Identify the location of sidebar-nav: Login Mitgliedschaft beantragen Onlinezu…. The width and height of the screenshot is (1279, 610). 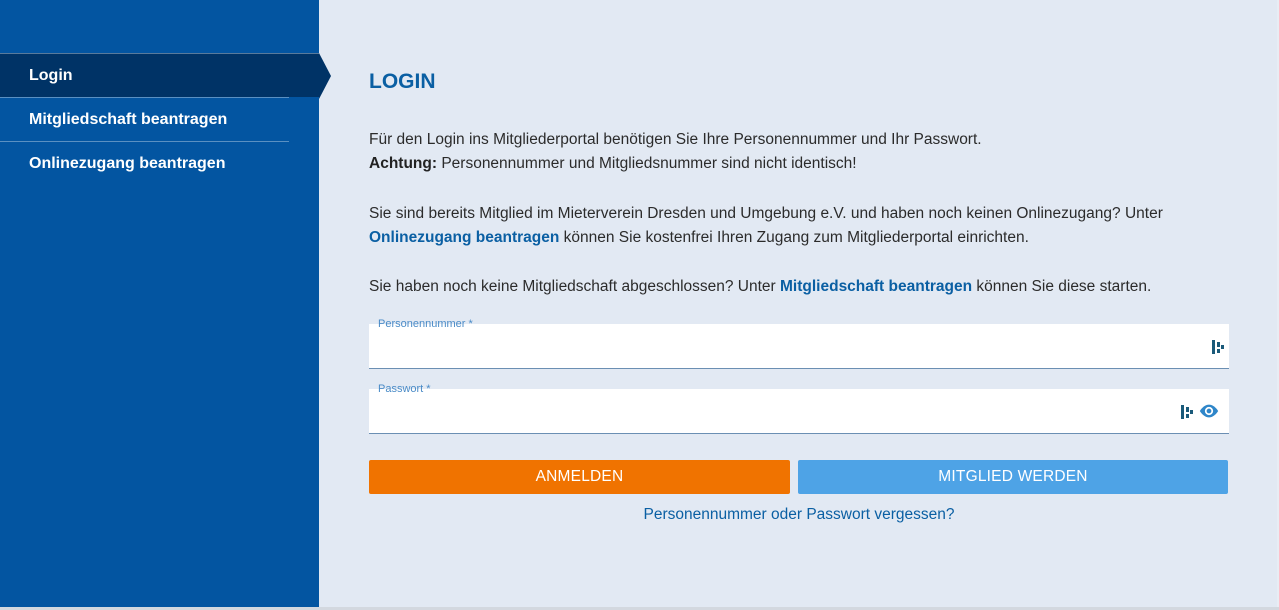
(165, 119).